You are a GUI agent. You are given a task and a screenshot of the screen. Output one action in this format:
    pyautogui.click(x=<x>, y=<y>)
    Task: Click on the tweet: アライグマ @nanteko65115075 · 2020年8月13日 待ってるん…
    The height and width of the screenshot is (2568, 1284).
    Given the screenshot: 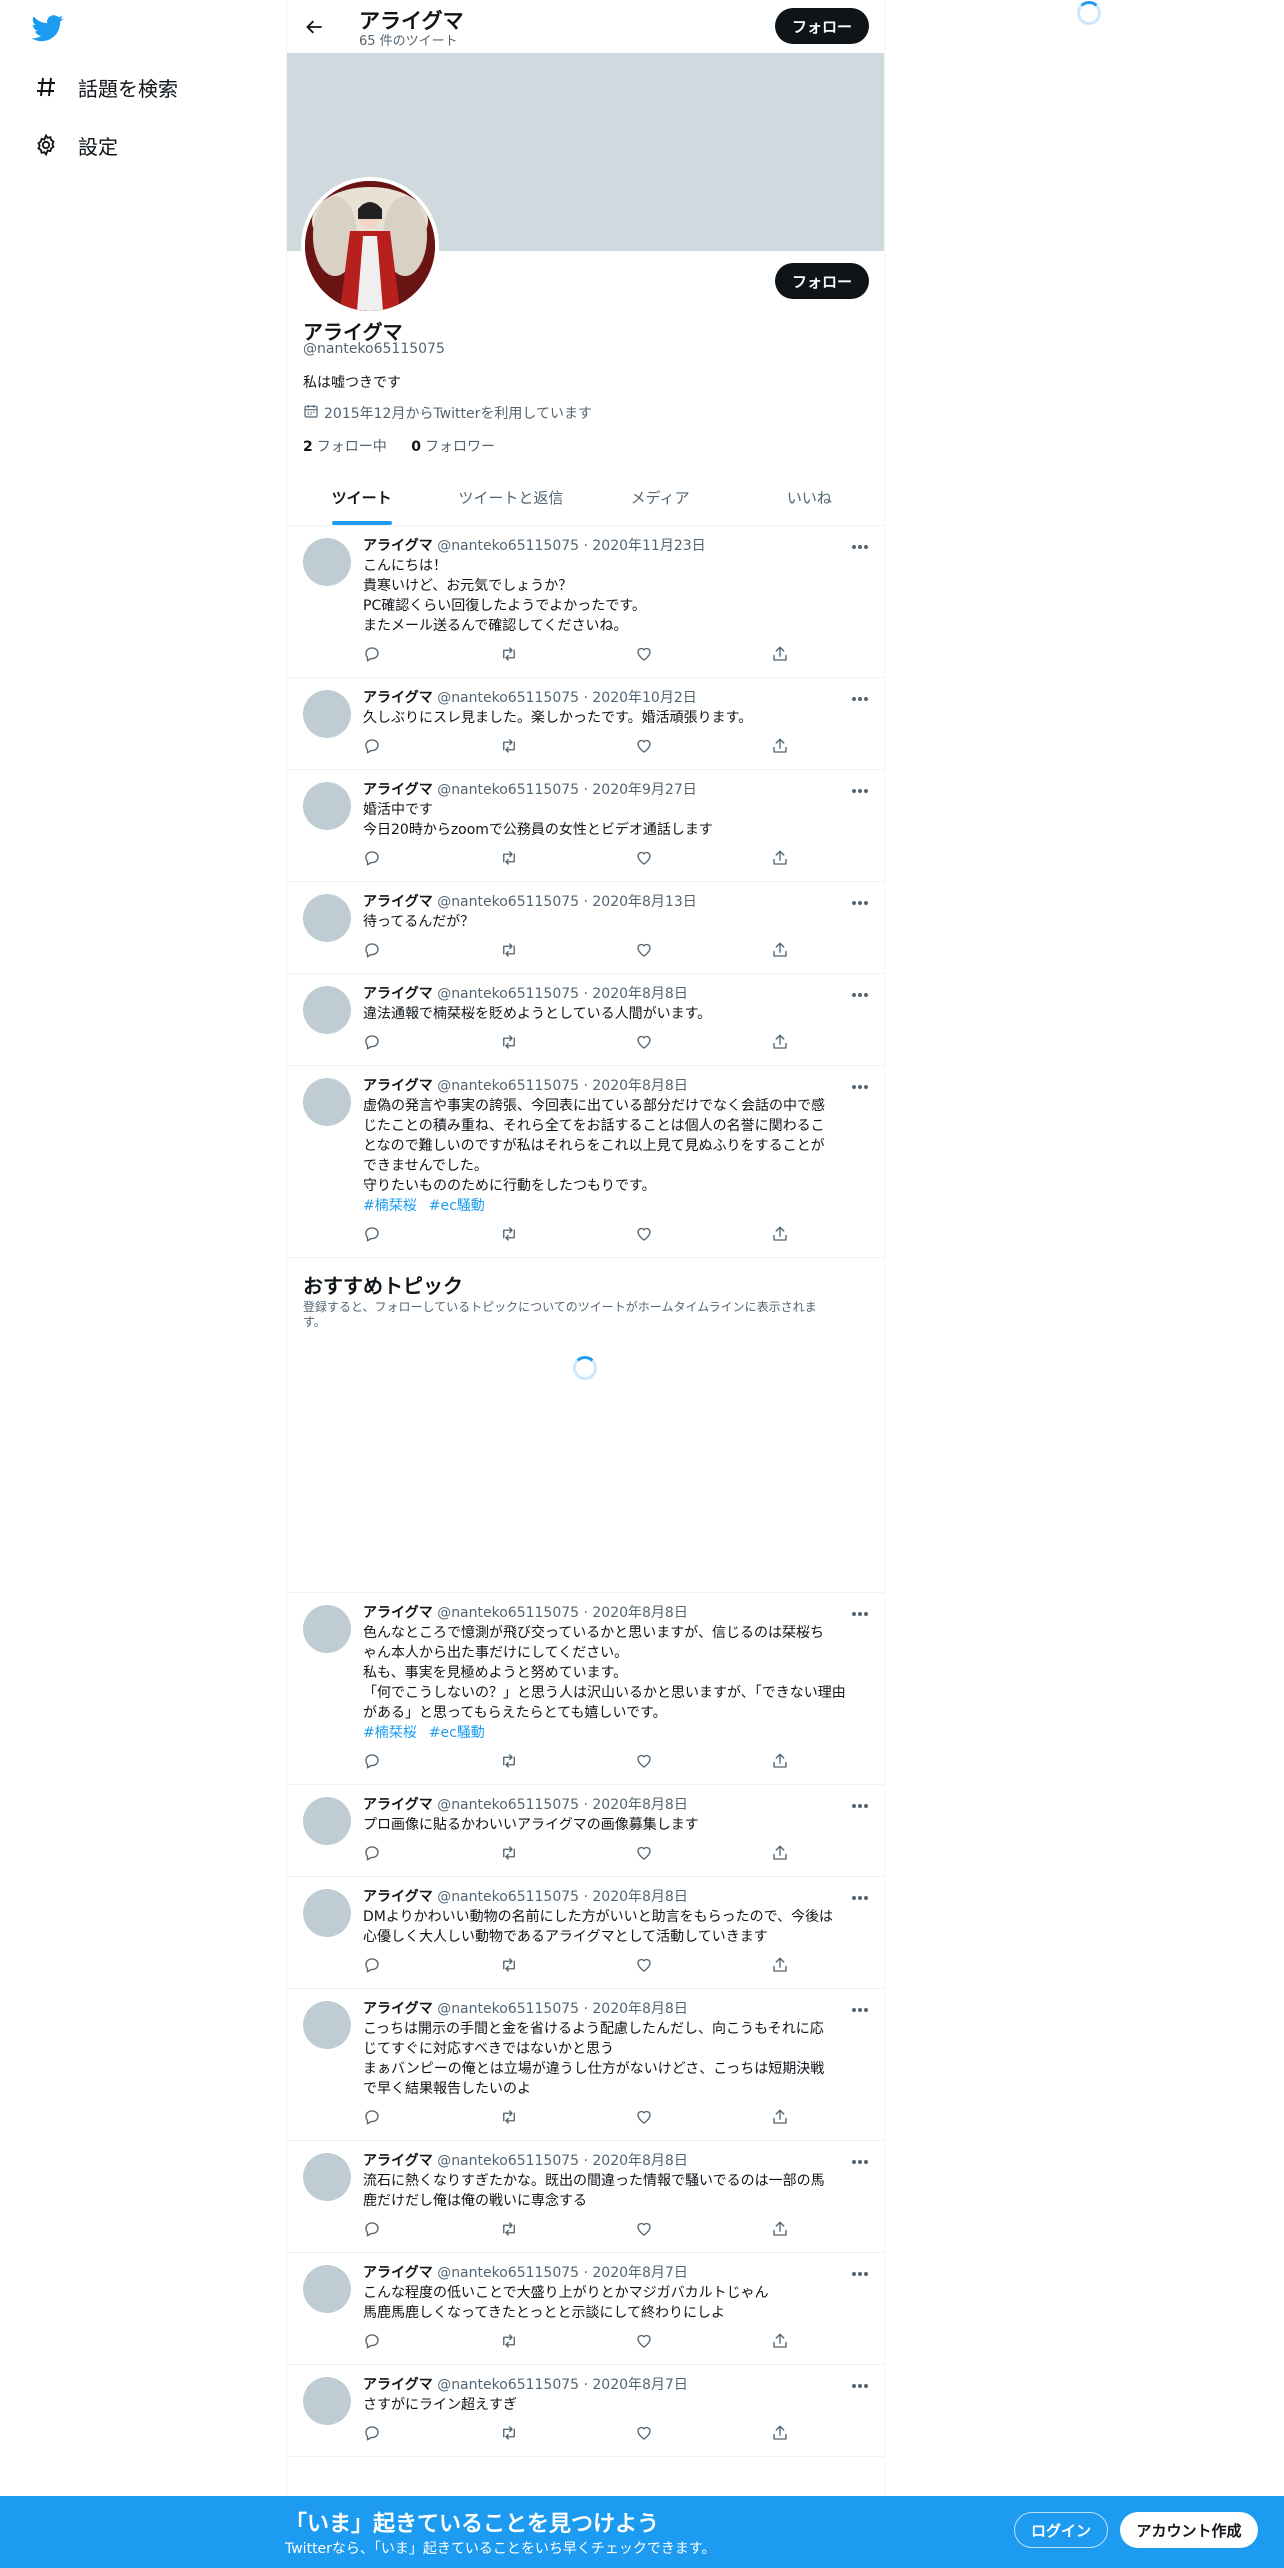 What is the action you would take?
    pyautogui.click(x=585, y=928)
    